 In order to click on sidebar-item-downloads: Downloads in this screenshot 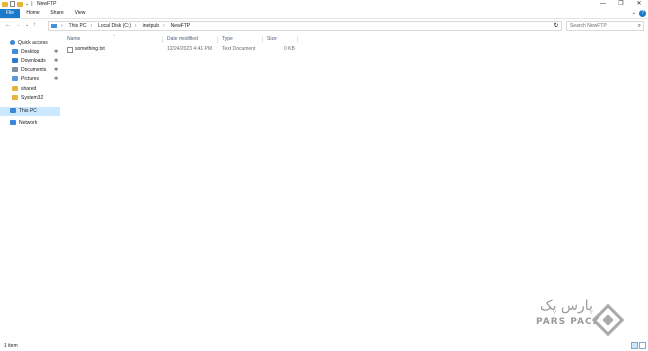, I will do `click(29, 61)`.